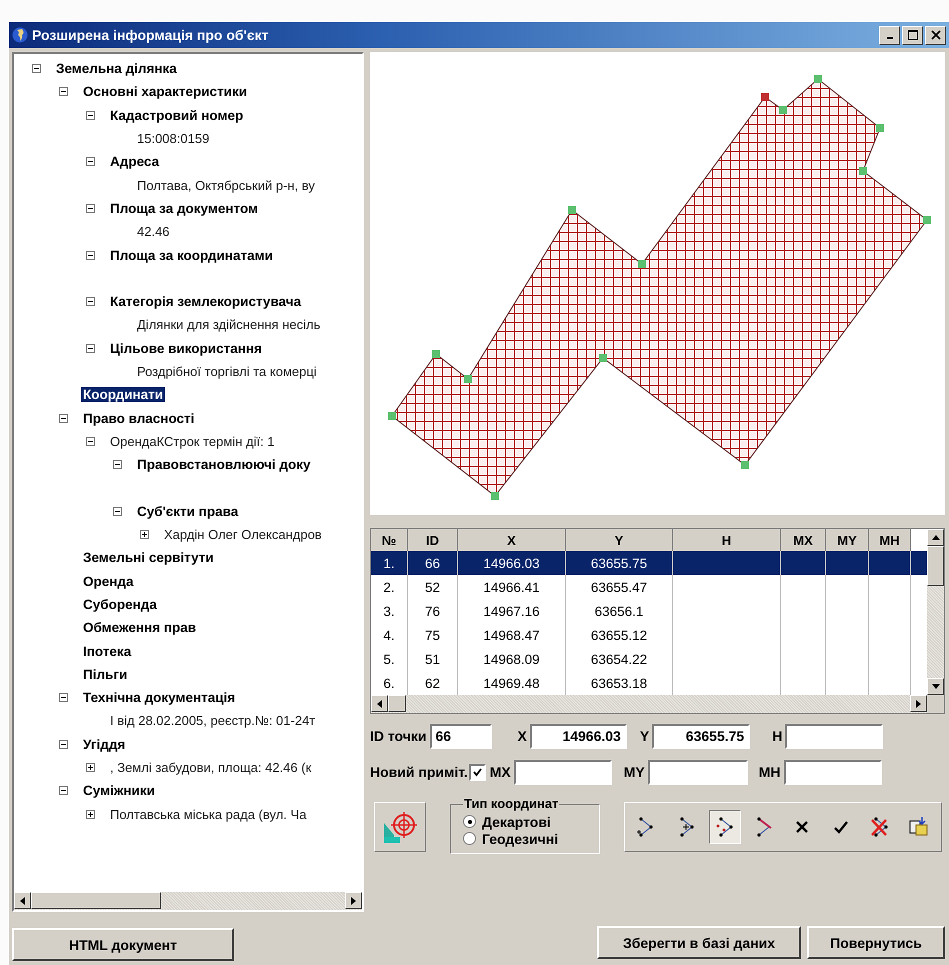 The height and width of the screenshot is (965, 949). What do you see at coordinates (119, 790) in the screenshot?
I see `tree-item: Суміжники` at bounding box center [119, 790].